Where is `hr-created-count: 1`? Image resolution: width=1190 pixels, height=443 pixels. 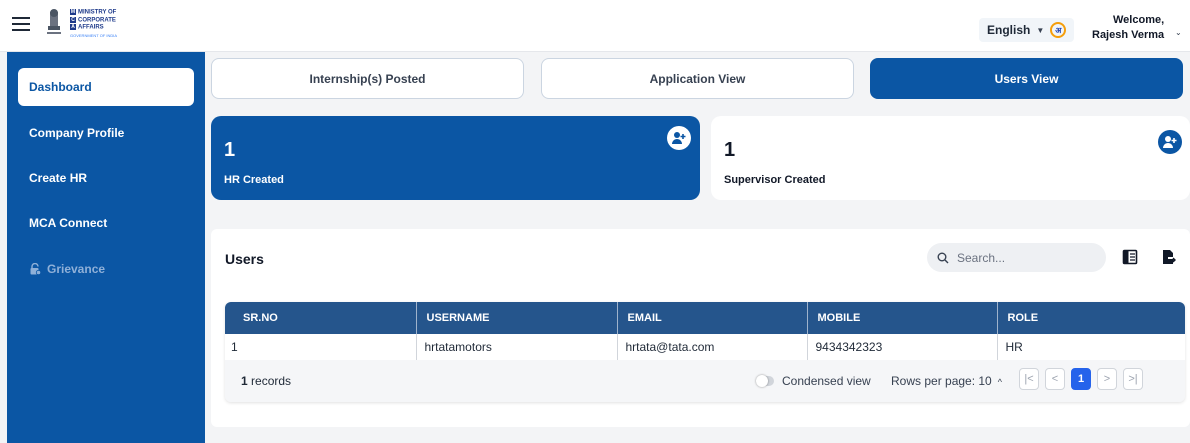 hr-created-count: 1 is located at coordinates (230, 150).